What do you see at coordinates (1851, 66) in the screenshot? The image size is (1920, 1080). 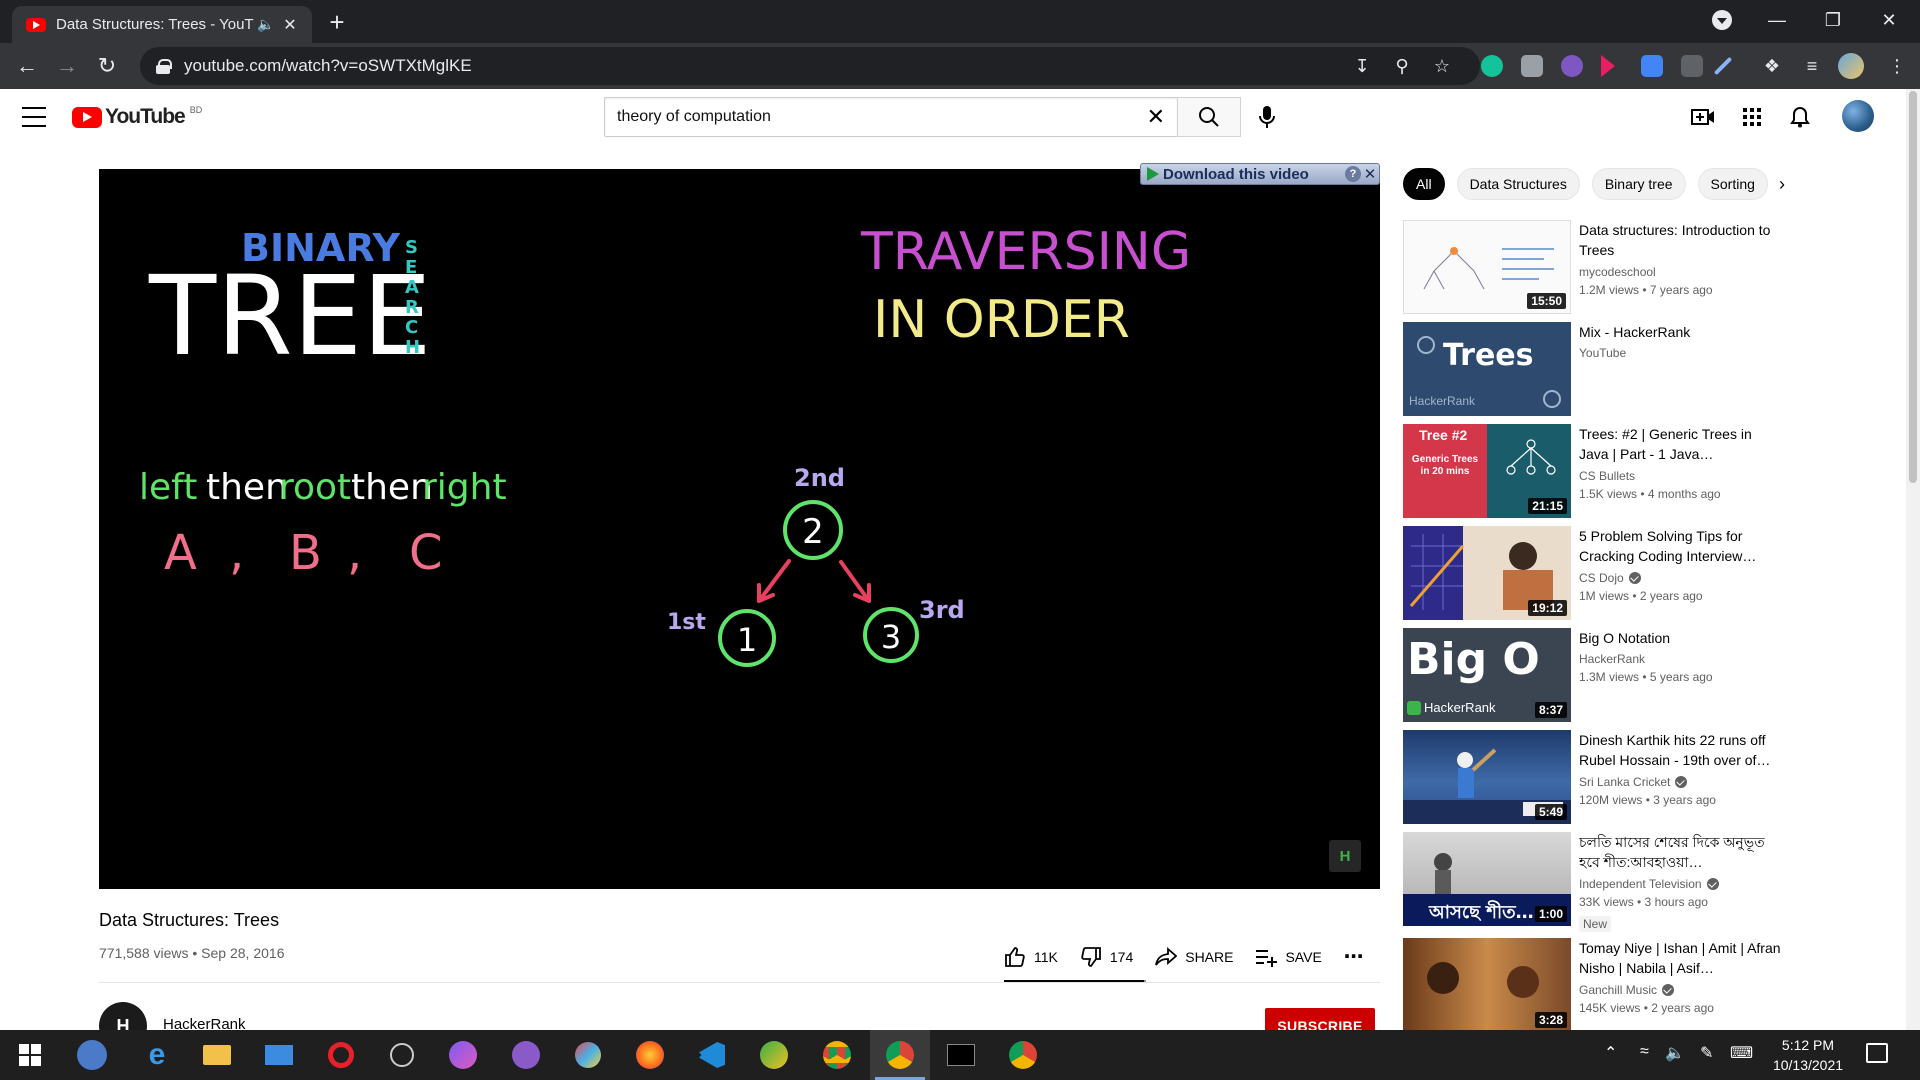 I see `profile-avatar` at bounding box center [1851, 66].